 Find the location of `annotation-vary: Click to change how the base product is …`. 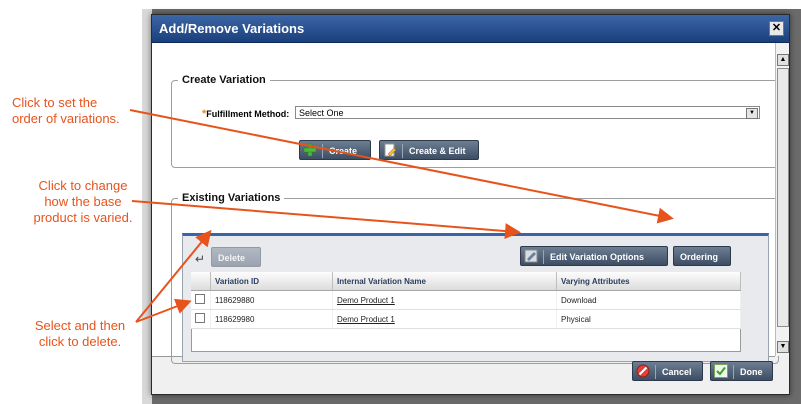

annotation-vary: Click to change how the base product is … is located at coordinates (83, 202).